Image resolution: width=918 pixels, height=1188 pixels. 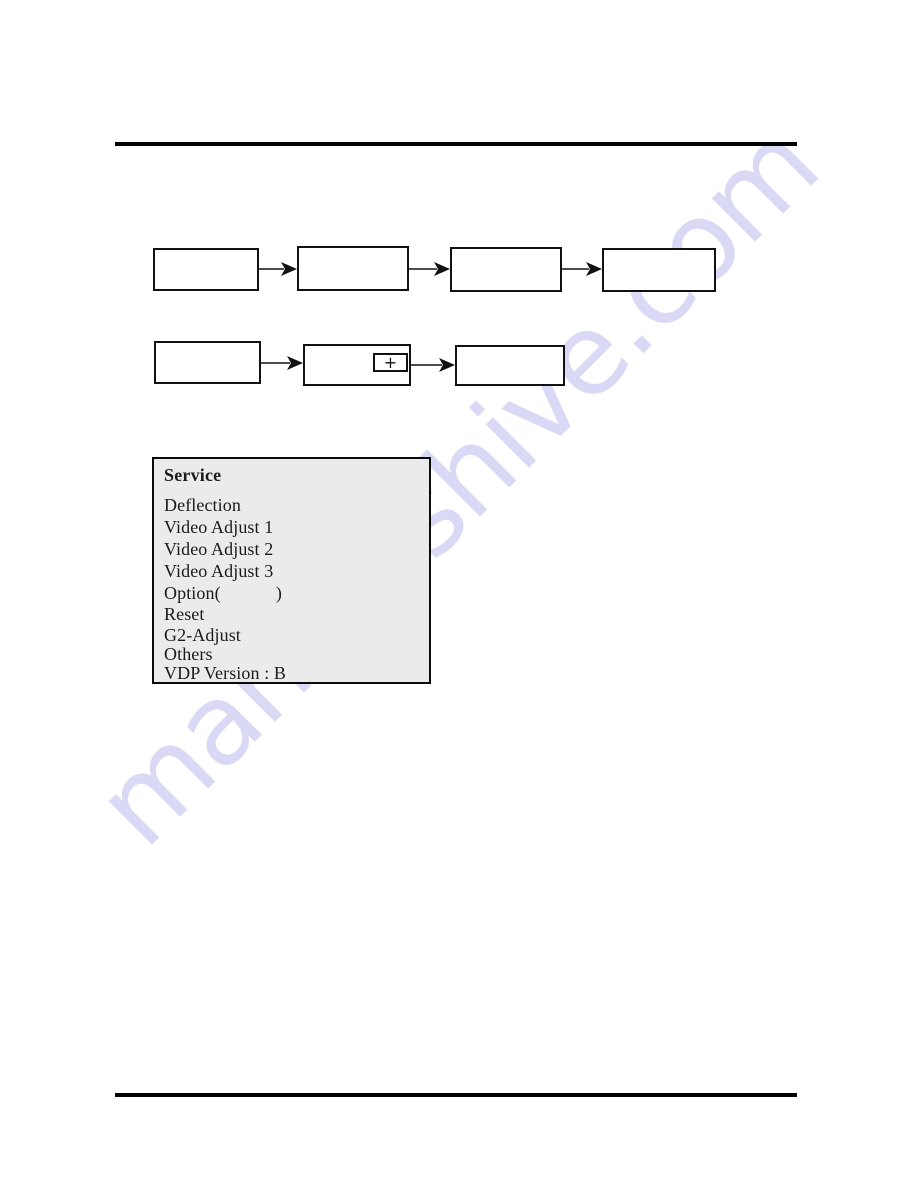 I want to click on service-menu-item-4: Video Adjust 3, so click(x=218, y=571).